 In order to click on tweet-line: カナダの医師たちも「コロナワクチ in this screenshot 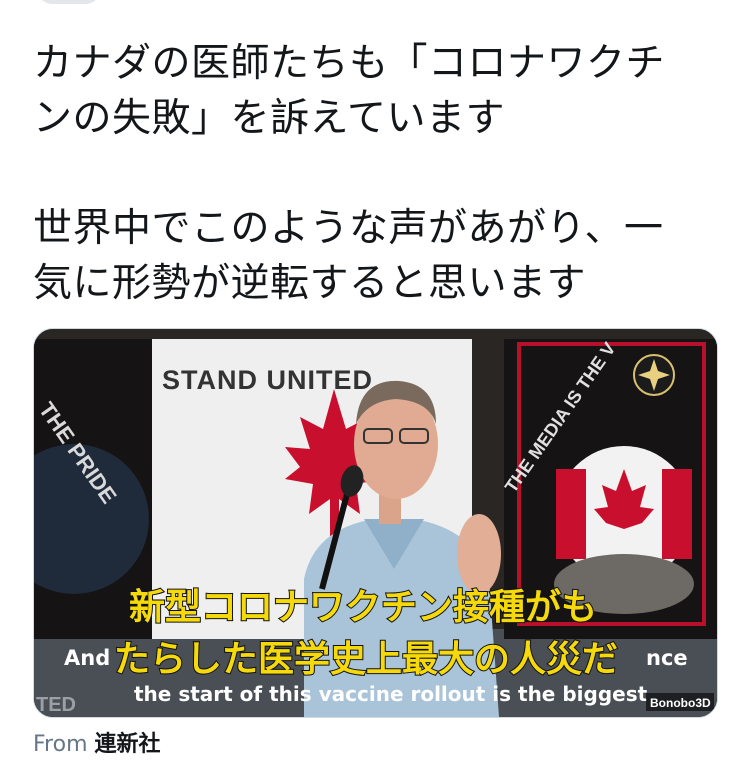, I will do `click(349, 63)`.